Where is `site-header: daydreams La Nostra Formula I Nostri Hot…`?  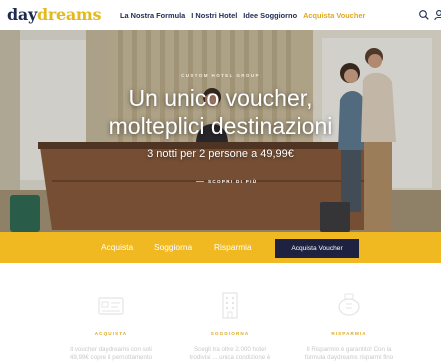 site-header: daydreams La Nostra Formula I Nostri Hot… is located at coordinates (220, 15).